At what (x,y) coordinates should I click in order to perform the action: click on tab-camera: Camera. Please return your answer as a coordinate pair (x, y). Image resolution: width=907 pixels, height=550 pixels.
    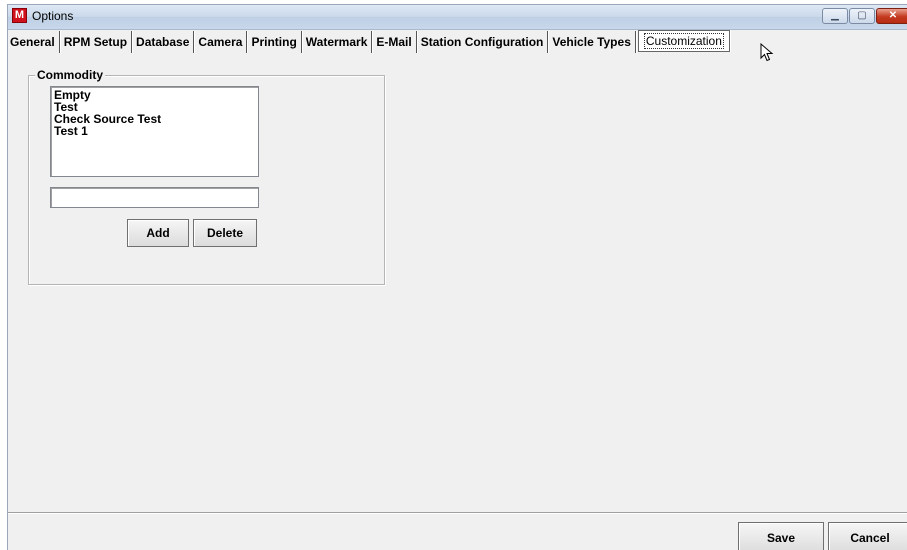
    Looking at the image, I should click on (221, 42).